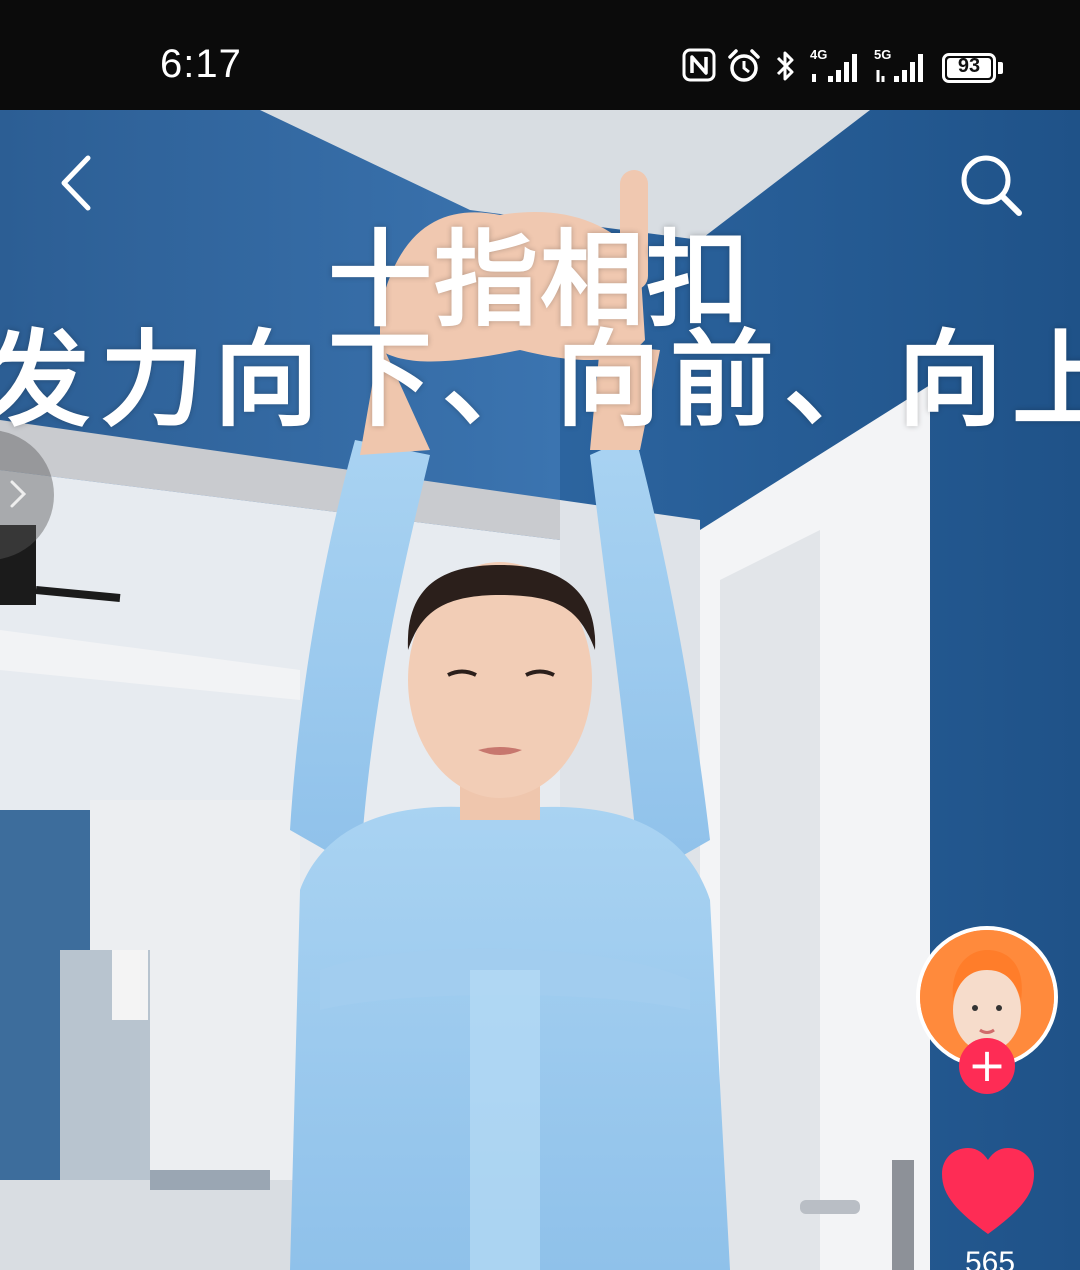 The image size is (1080, 1270). I want to click on signal-4g-icon: 4G, so click(836, 66).